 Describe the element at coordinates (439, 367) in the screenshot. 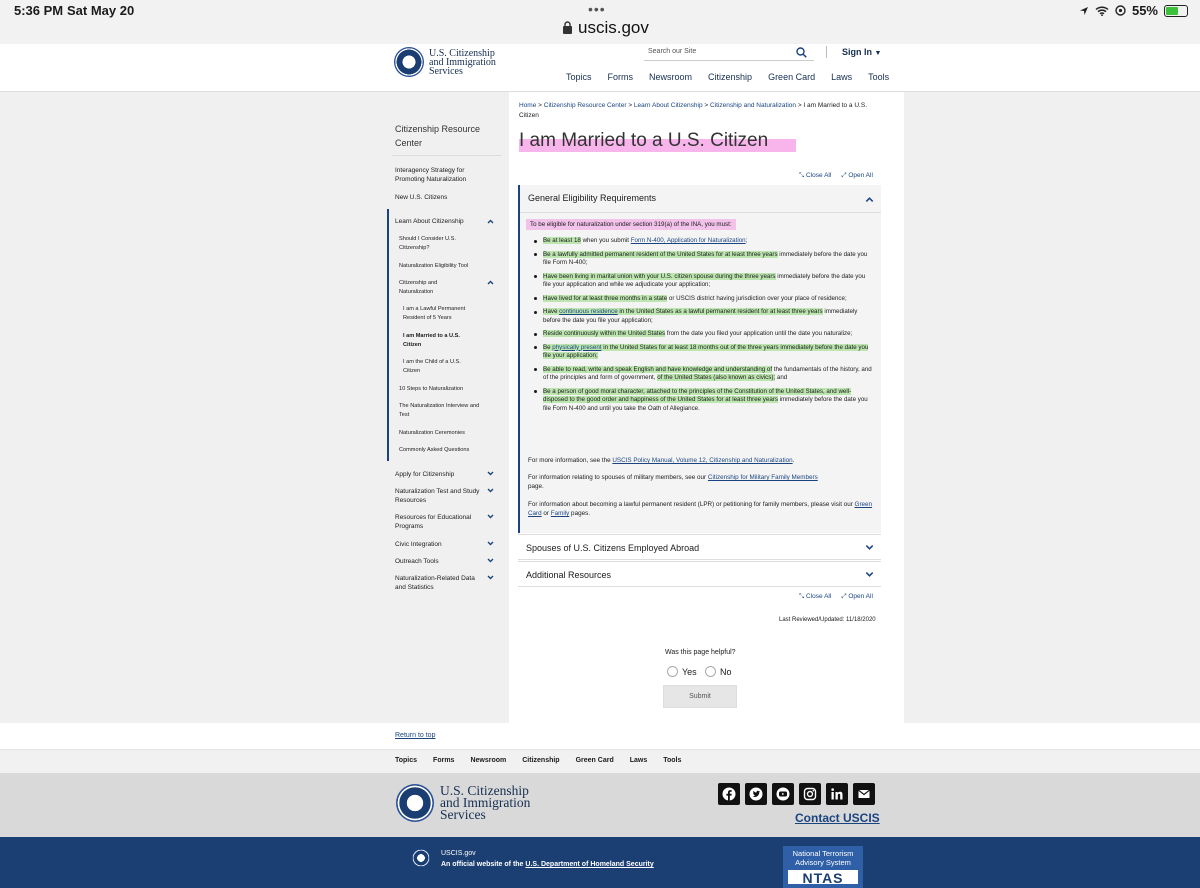

I see `sidebar-item-child-of-citizen: I am the Child of a U.S. Citizen` at that location.